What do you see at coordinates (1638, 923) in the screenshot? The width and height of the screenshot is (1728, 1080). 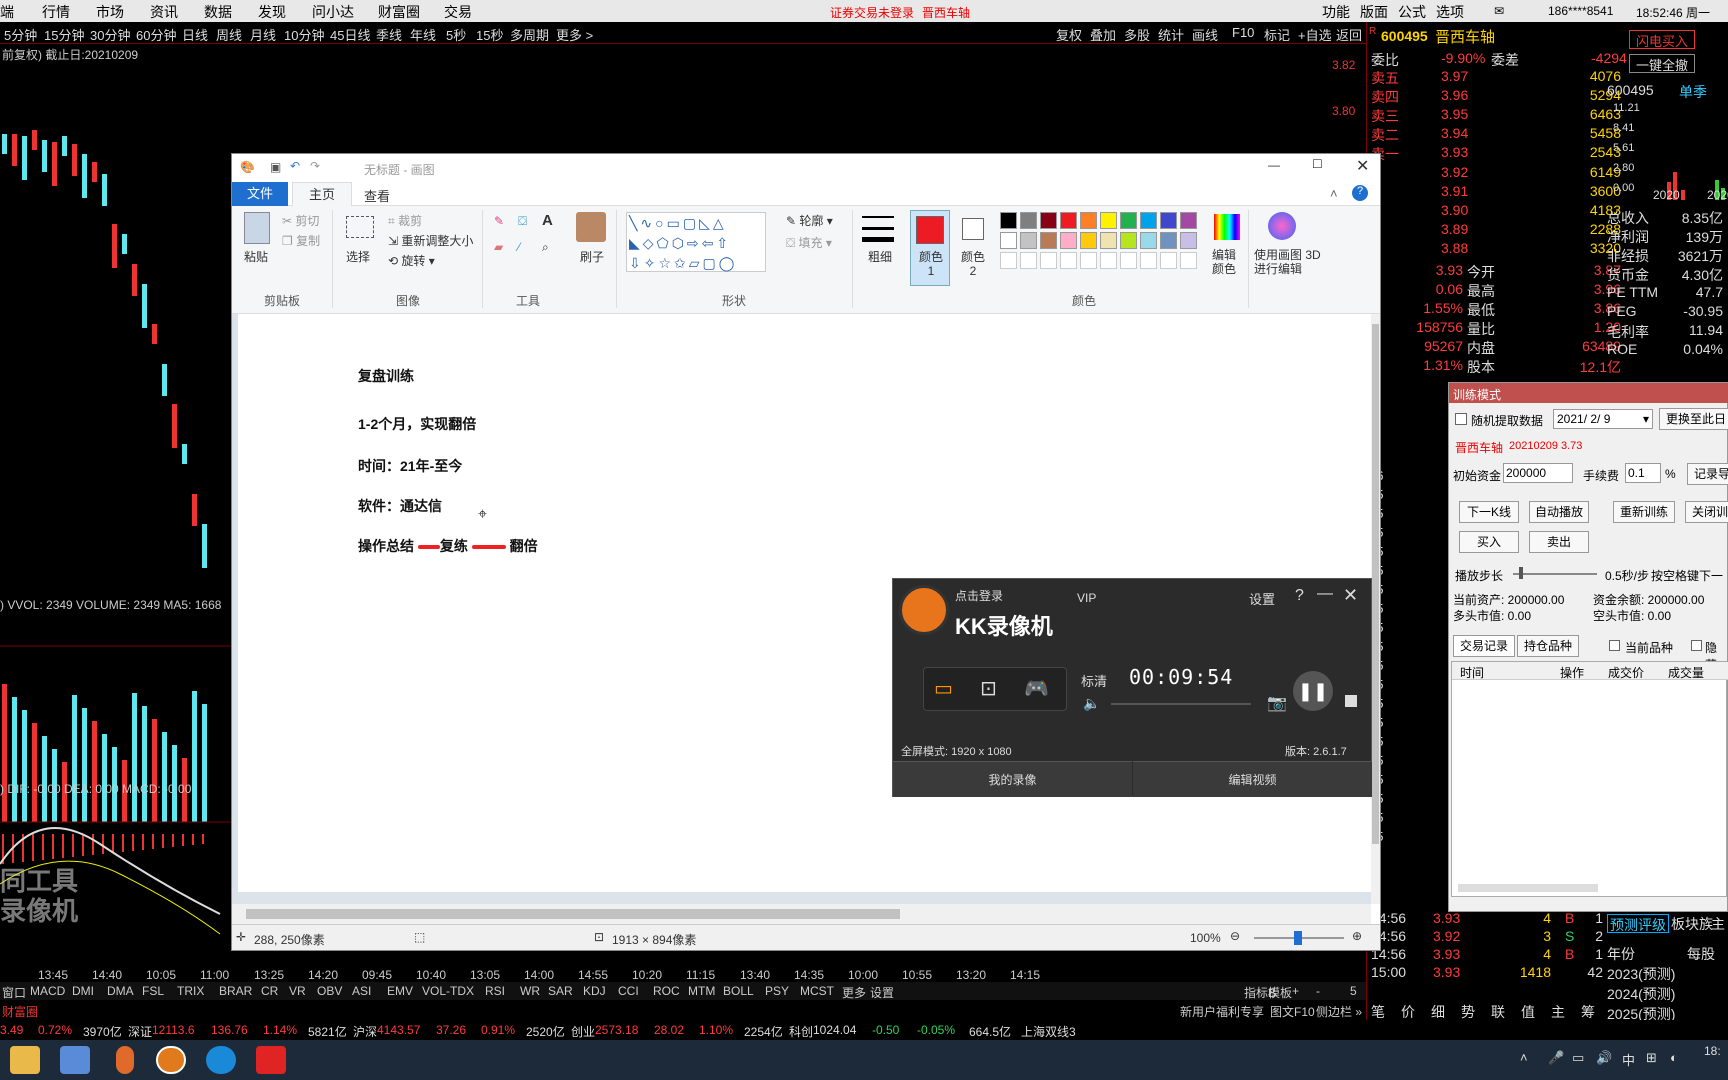 I see `forecast-tab: 预测评级` at bounding box center [1638, 923].